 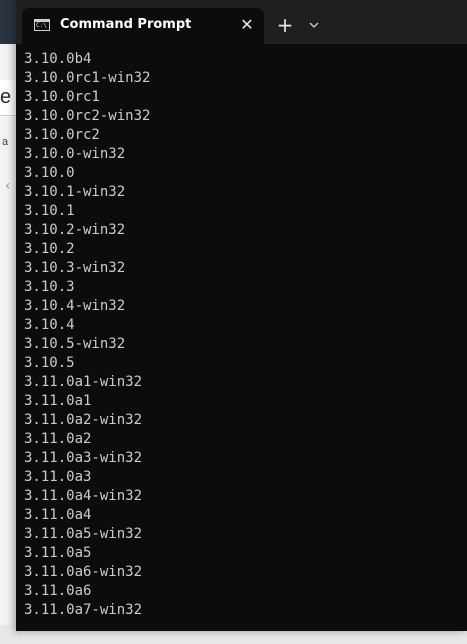 I want to click on background-heading-fragment: e, so click(x=6, y=97).